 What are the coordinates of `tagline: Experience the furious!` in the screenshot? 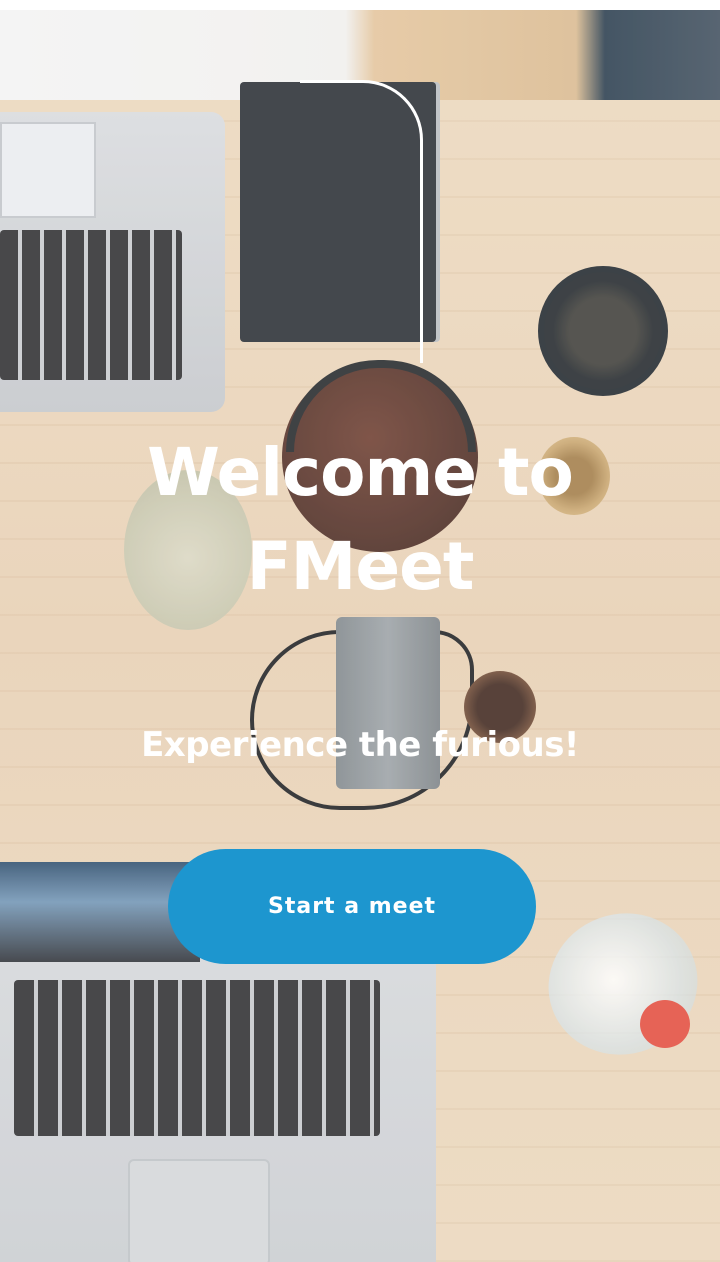 It's located at (360, 745).